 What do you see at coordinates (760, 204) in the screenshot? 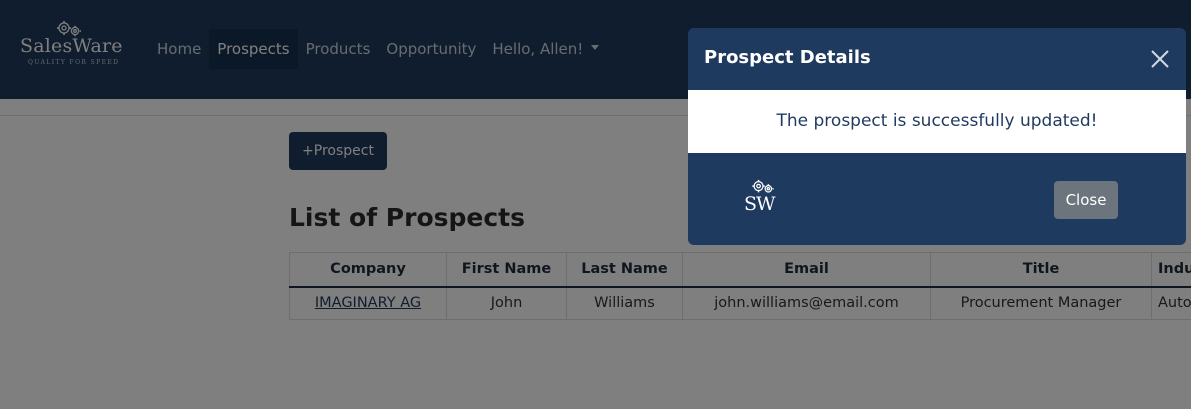
I see `footer-logo-text: SW` at bounding box center [760, 204].